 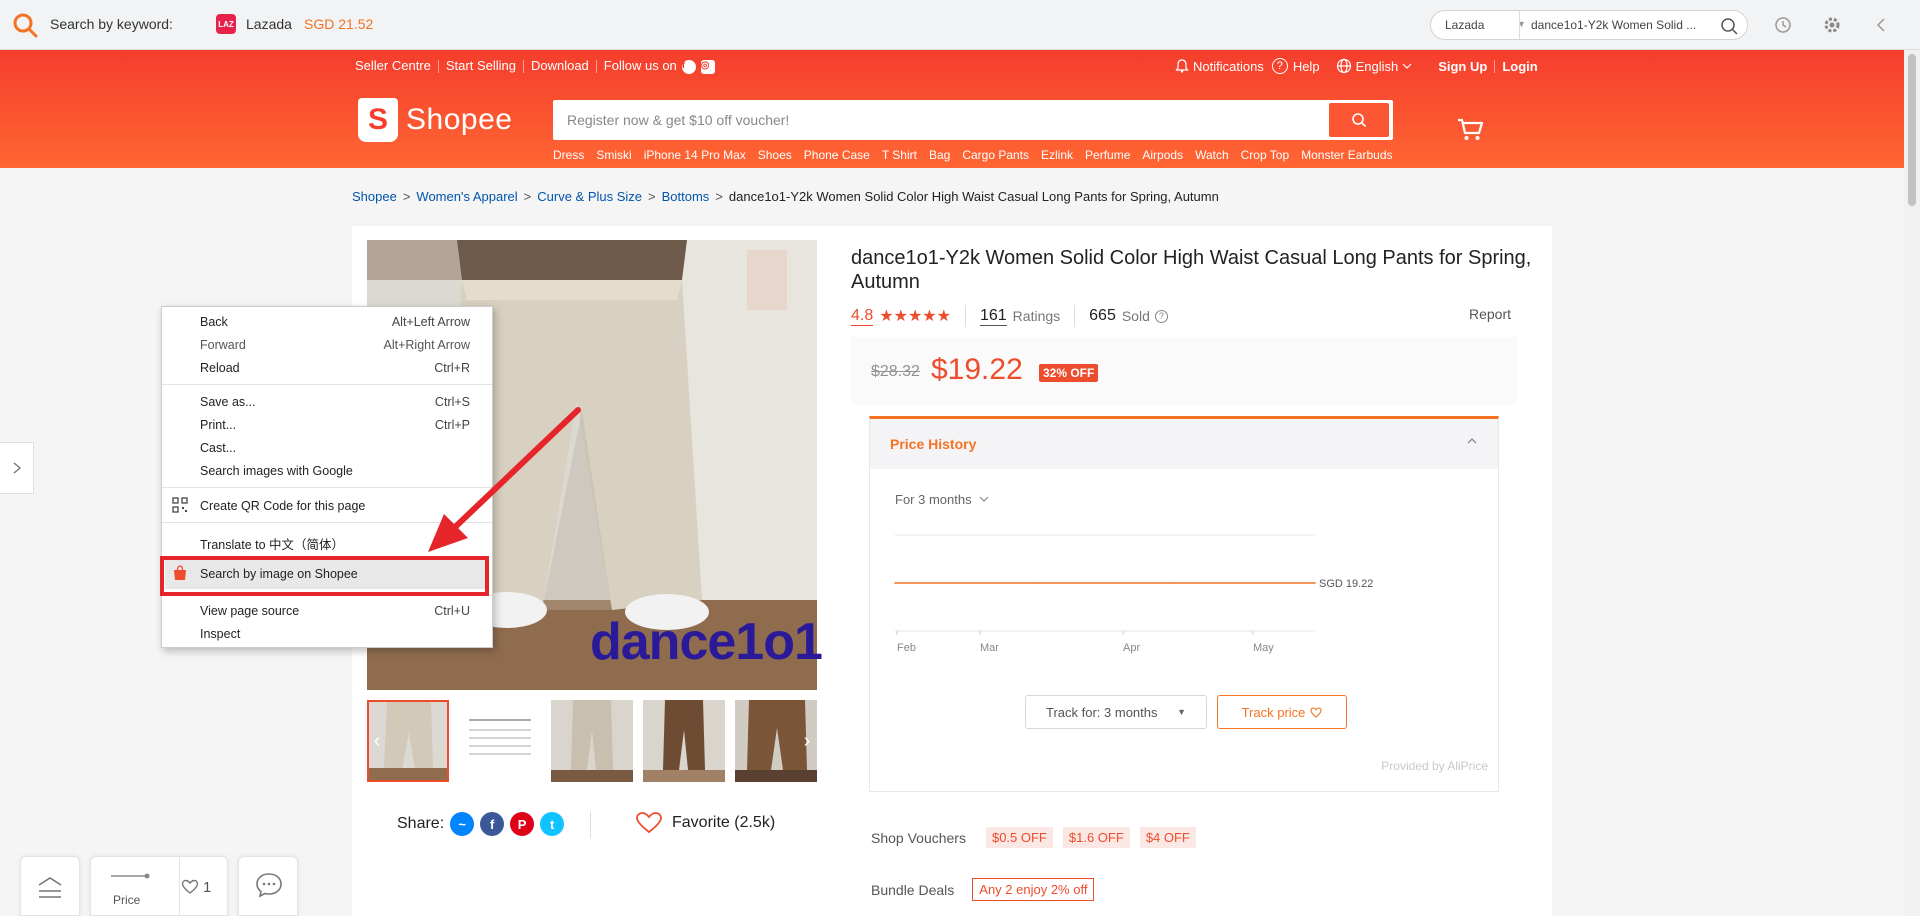 I want to click on cart-icon, so click(x=1470, y=129).